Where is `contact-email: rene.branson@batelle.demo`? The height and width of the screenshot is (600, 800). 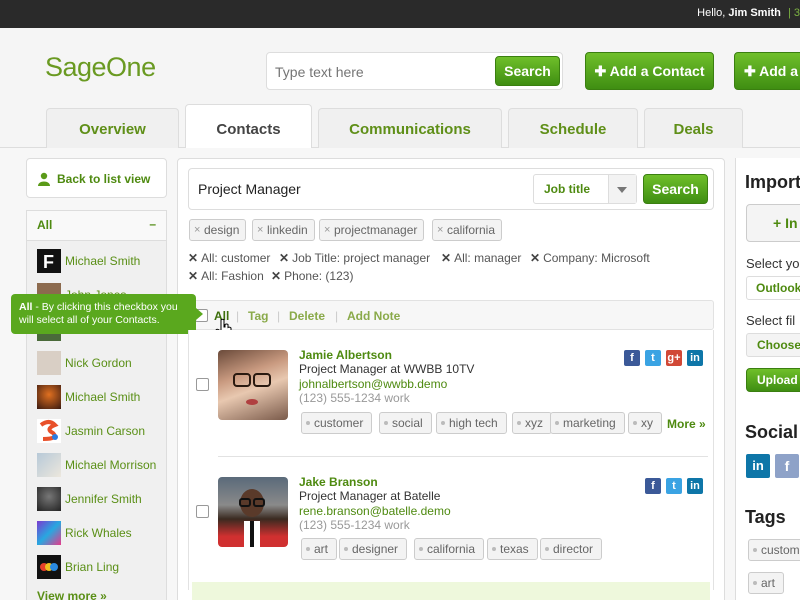 contact-email: rene.branson@batelle.demo is located at coordinates (375, 511).